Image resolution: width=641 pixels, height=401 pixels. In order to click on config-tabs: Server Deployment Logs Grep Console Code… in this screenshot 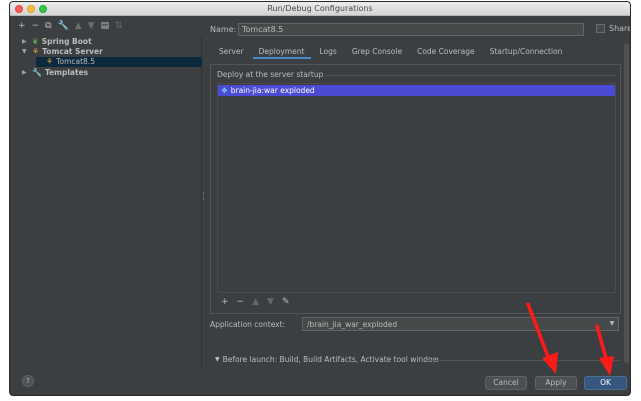, I will do `click(392, 52)`.